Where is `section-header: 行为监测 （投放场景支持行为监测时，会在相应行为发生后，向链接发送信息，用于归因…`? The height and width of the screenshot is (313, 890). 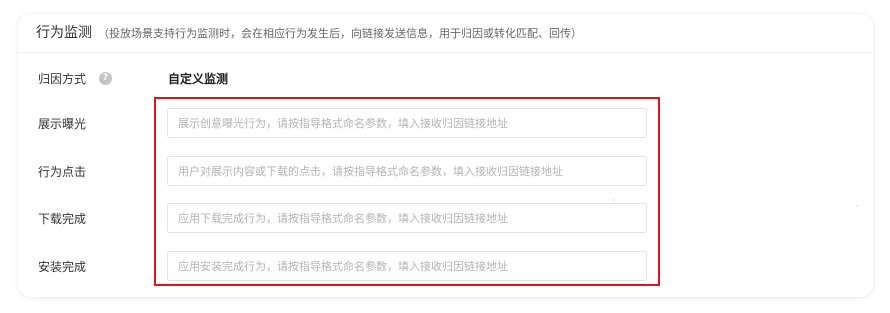
section-header: 行为监测 （投放场景支持行为监测时，会在相应行为发生后，向链接发送信息，用于归因… is located at coordinates (309, 34).